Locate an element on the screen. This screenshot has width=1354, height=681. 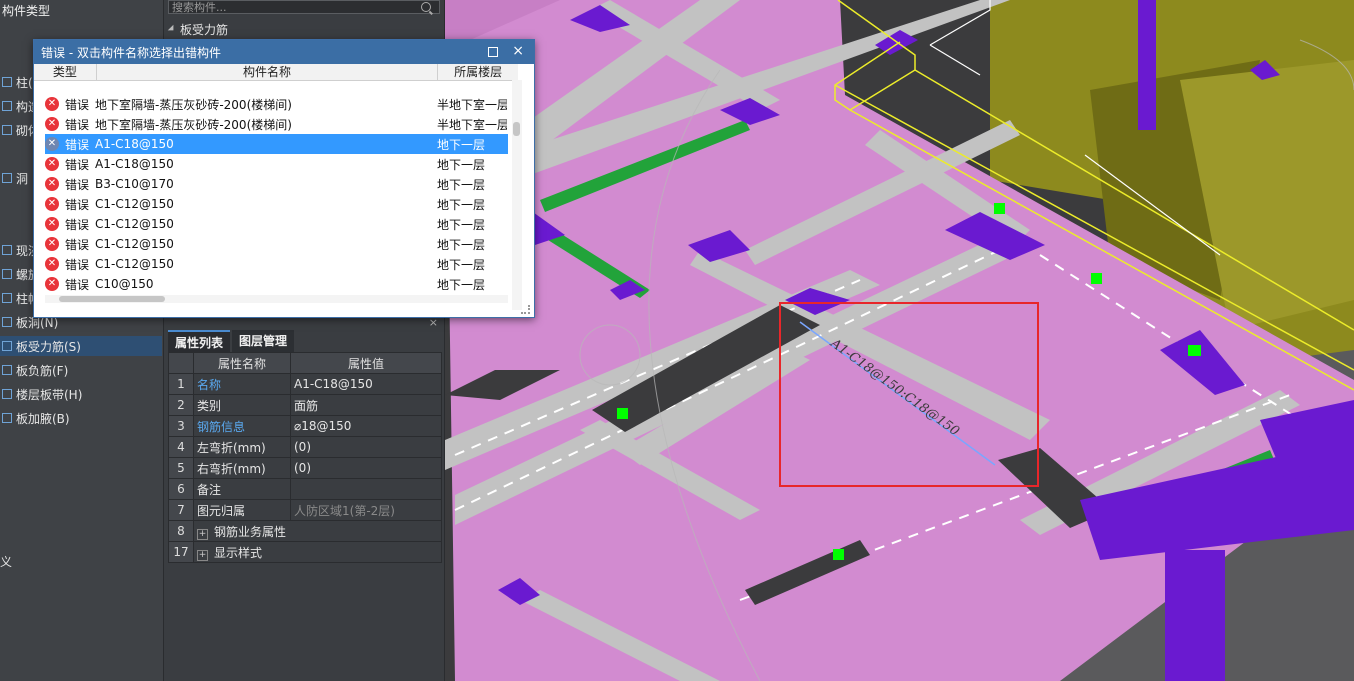
property-row: 5 右弯折(mm) (0) is located at coordinates (305, 468).